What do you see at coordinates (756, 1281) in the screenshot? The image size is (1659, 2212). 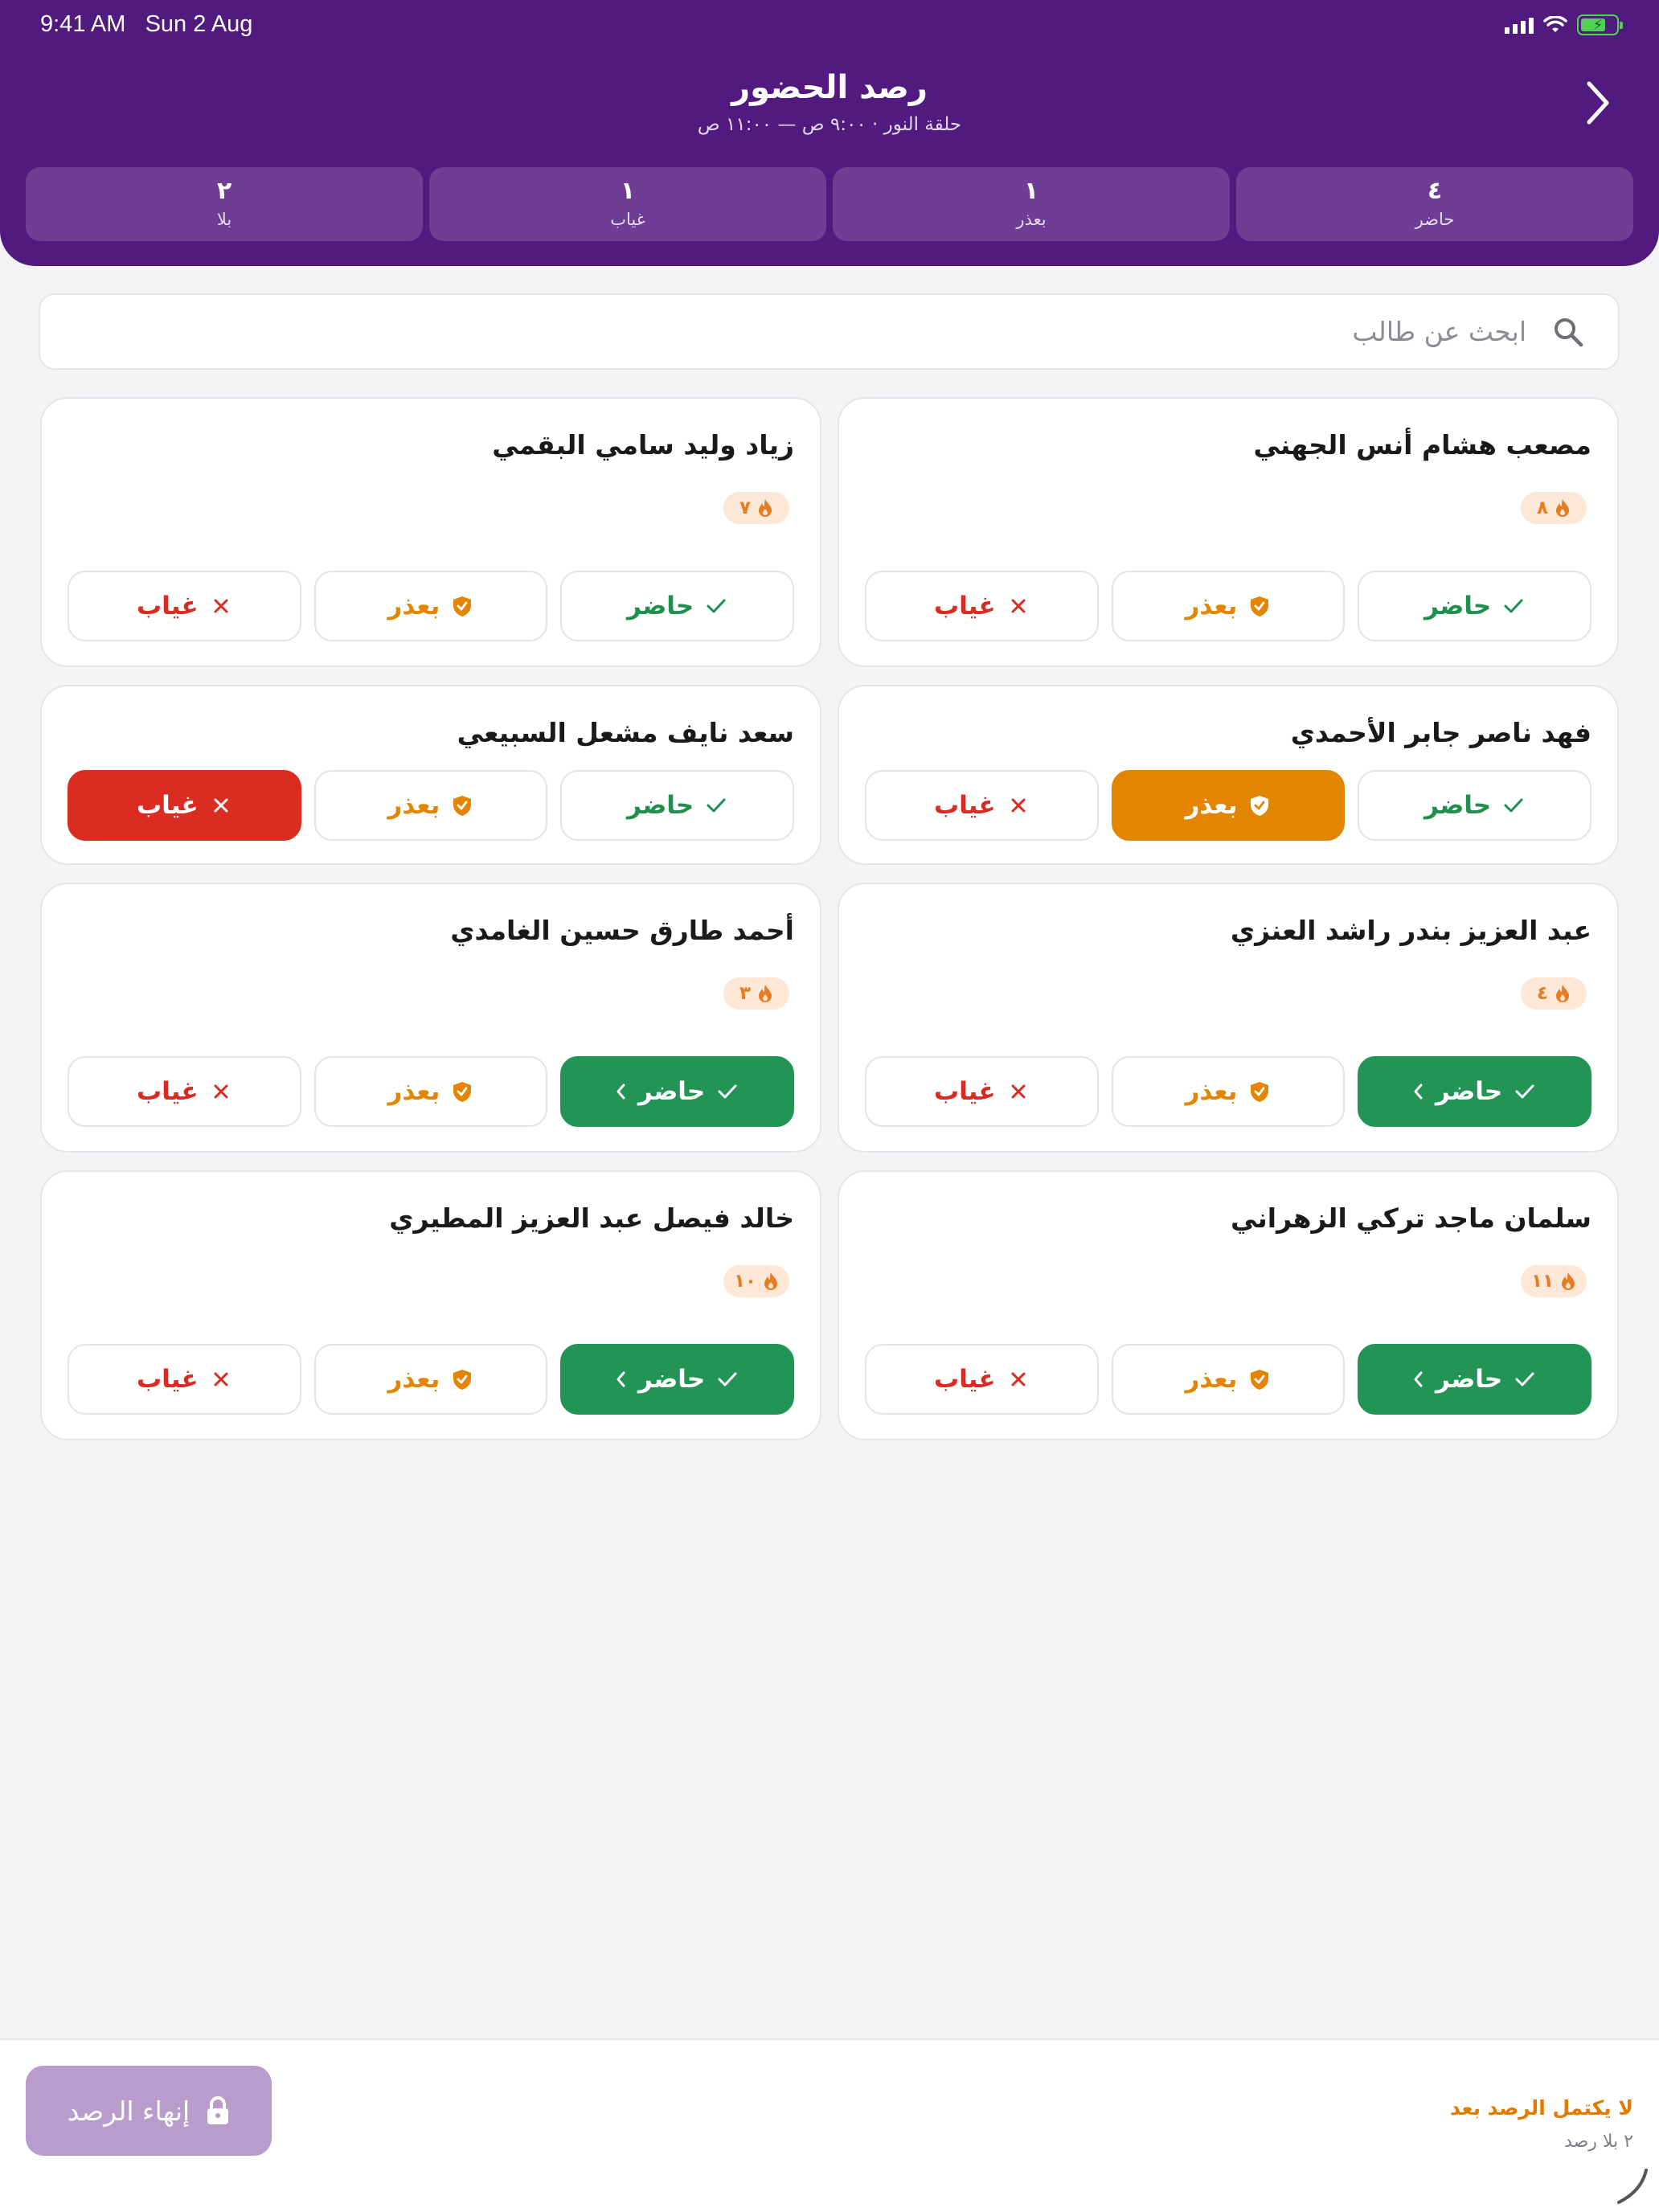 I see `streak-badge: ١٠` at bounding box center [756, 1281].